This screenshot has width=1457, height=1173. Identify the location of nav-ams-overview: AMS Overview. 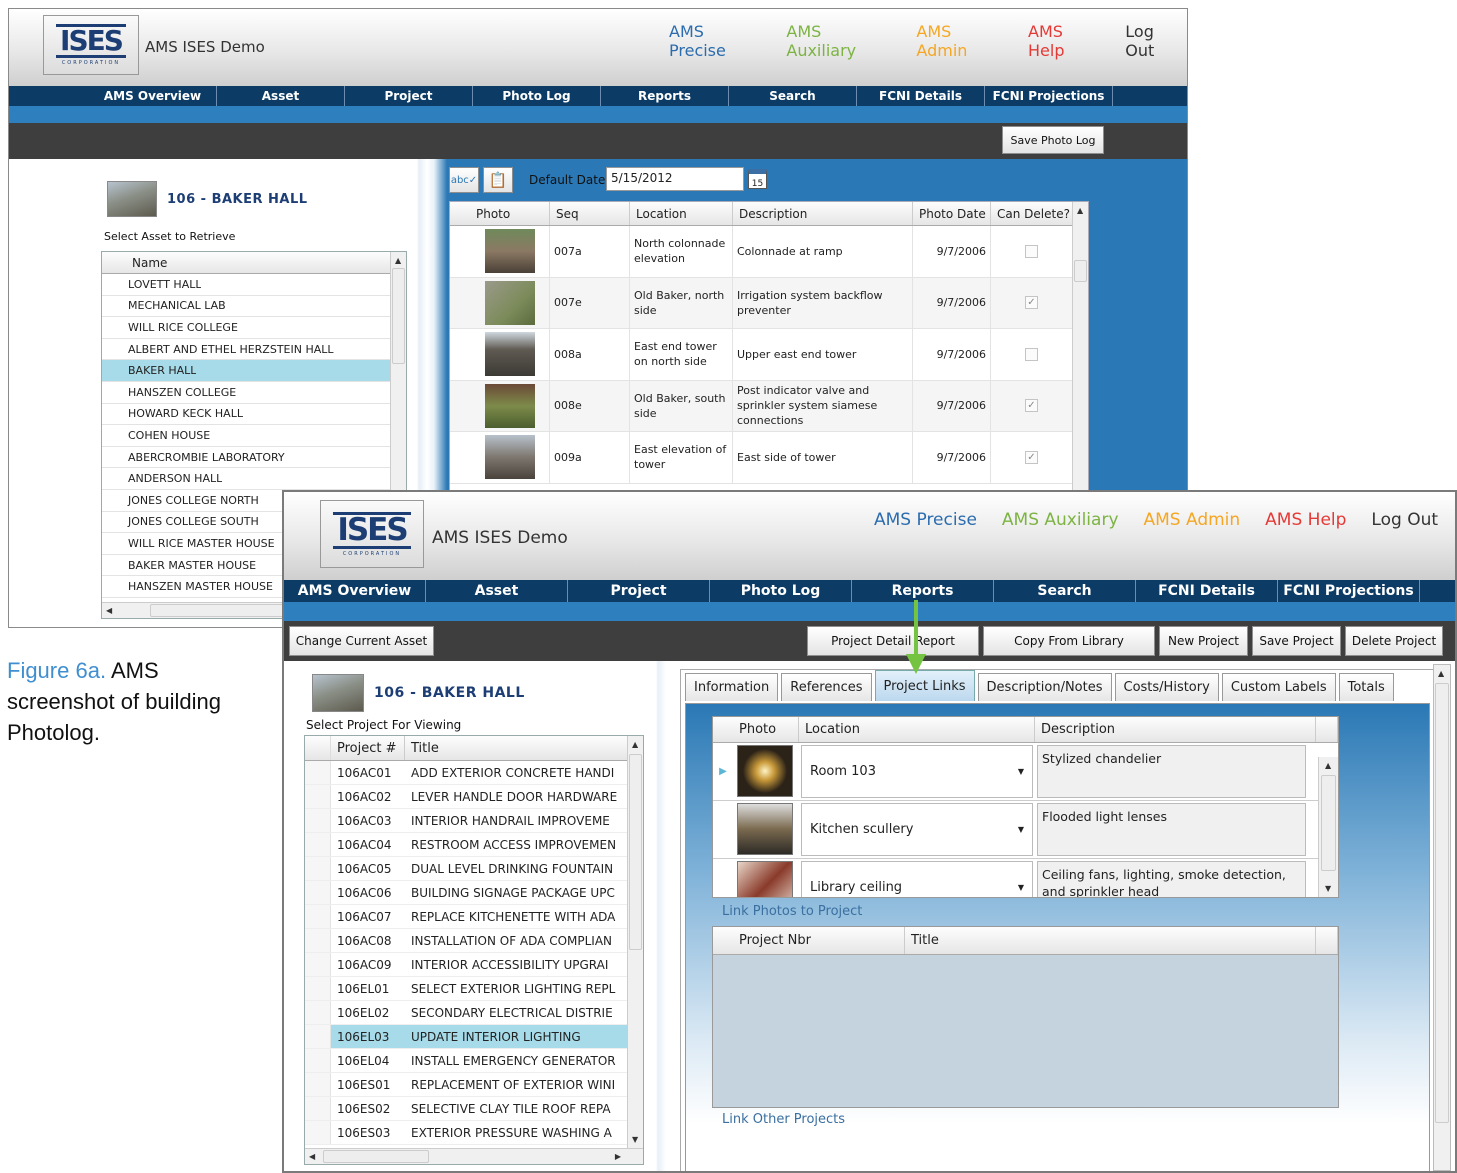
(355, 591).